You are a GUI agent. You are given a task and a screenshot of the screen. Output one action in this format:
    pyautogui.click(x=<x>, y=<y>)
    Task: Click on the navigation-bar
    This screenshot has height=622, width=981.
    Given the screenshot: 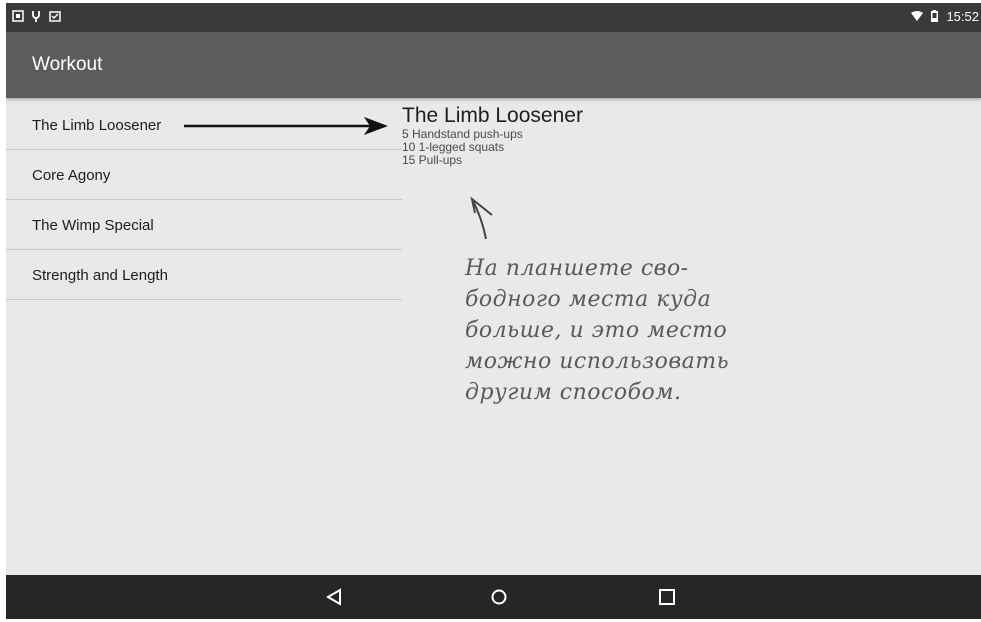 What is the action you would take?
    pyautogui.click(x=493, y=597)
    